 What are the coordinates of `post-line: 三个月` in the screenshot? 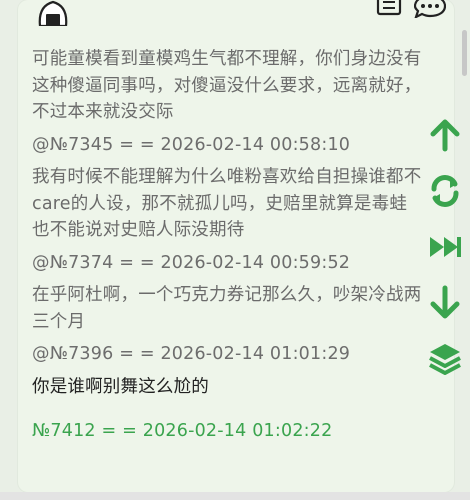 It's located at (59, 321).